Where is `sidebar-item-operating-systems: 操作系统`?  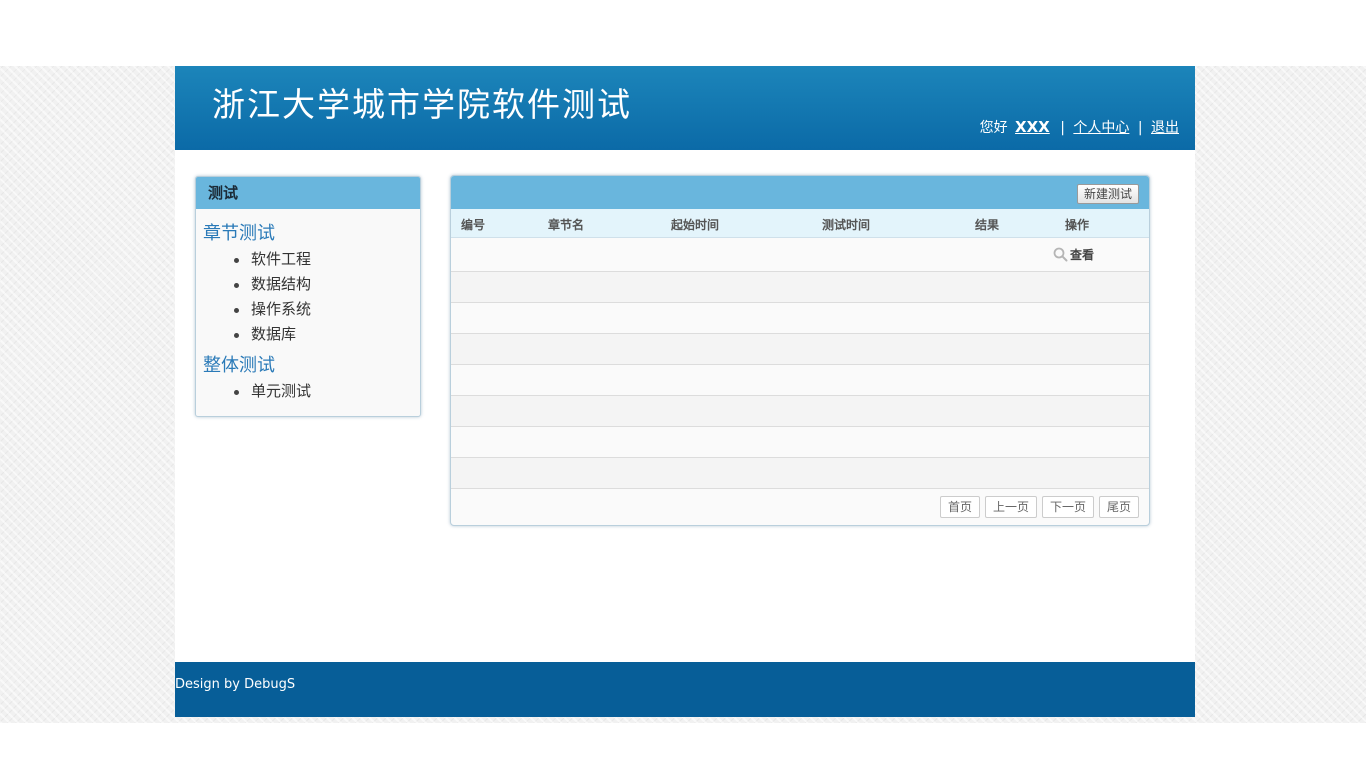 sidebar-item-operating-systems: 操作系统 is located at coordinates (308, 309).